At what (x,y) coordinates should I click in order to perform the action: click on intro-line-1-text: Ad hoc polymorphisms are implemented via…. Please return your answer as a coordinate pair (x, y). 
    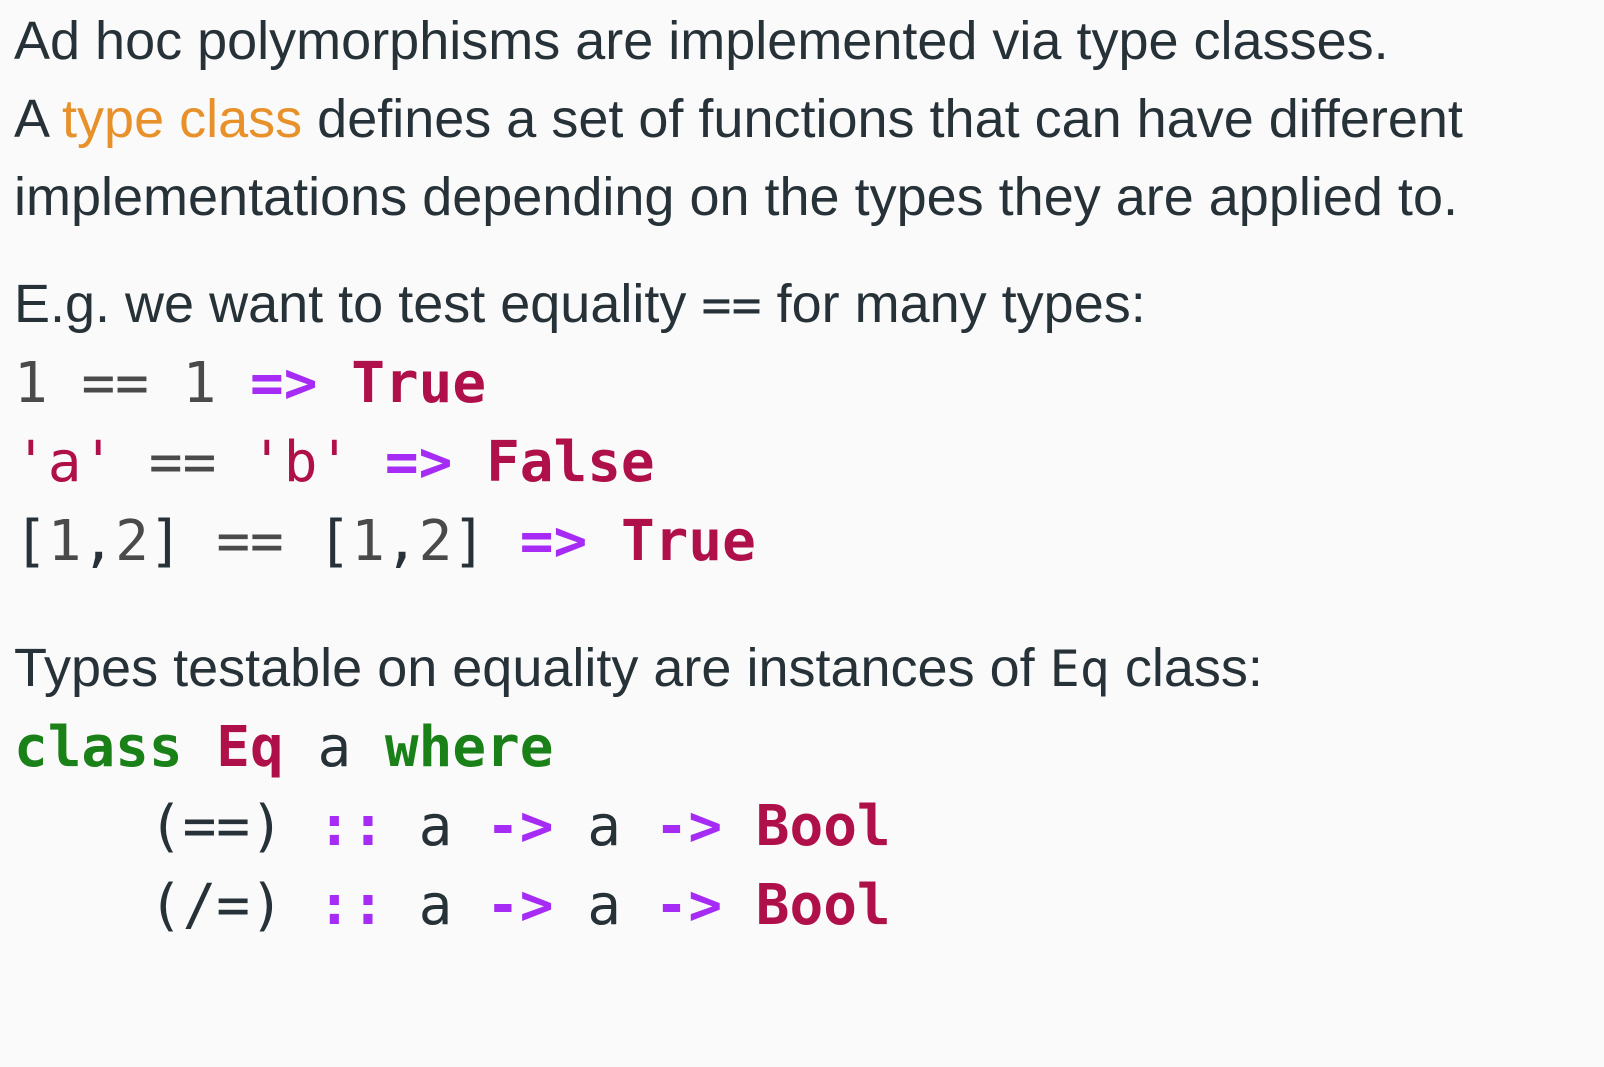
    Looking at the image, I should click on (701, 41).